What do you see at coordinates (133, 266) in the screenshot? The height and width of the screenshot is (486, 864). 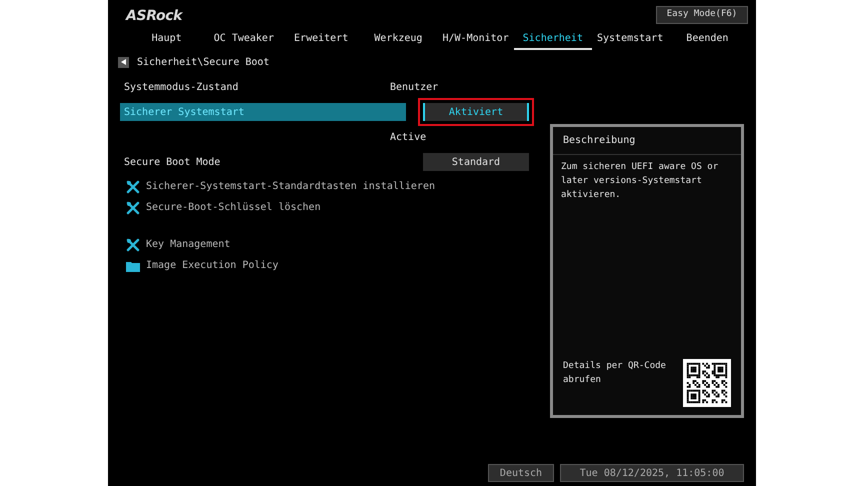 I see `folder-icon` at bounding box center [133, 266].